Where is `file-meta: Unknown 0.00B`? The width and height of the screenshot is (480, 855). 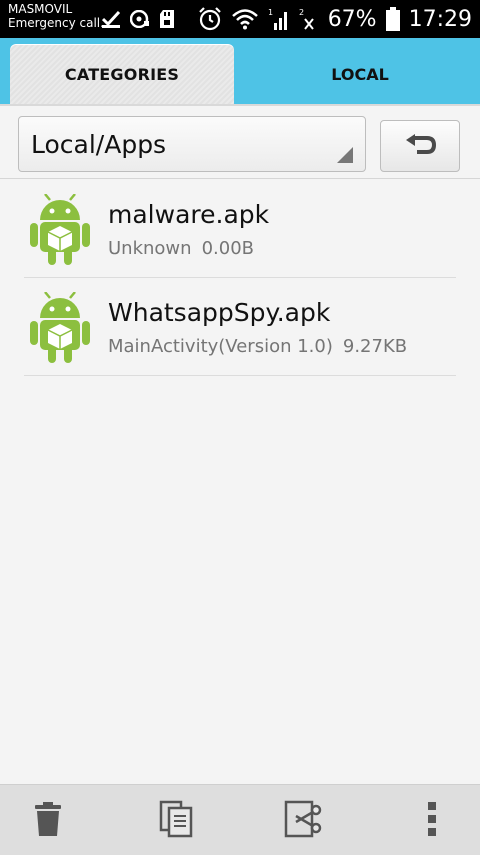
file-meta: Unknown 0.00B is located at coordinates (181, 248).